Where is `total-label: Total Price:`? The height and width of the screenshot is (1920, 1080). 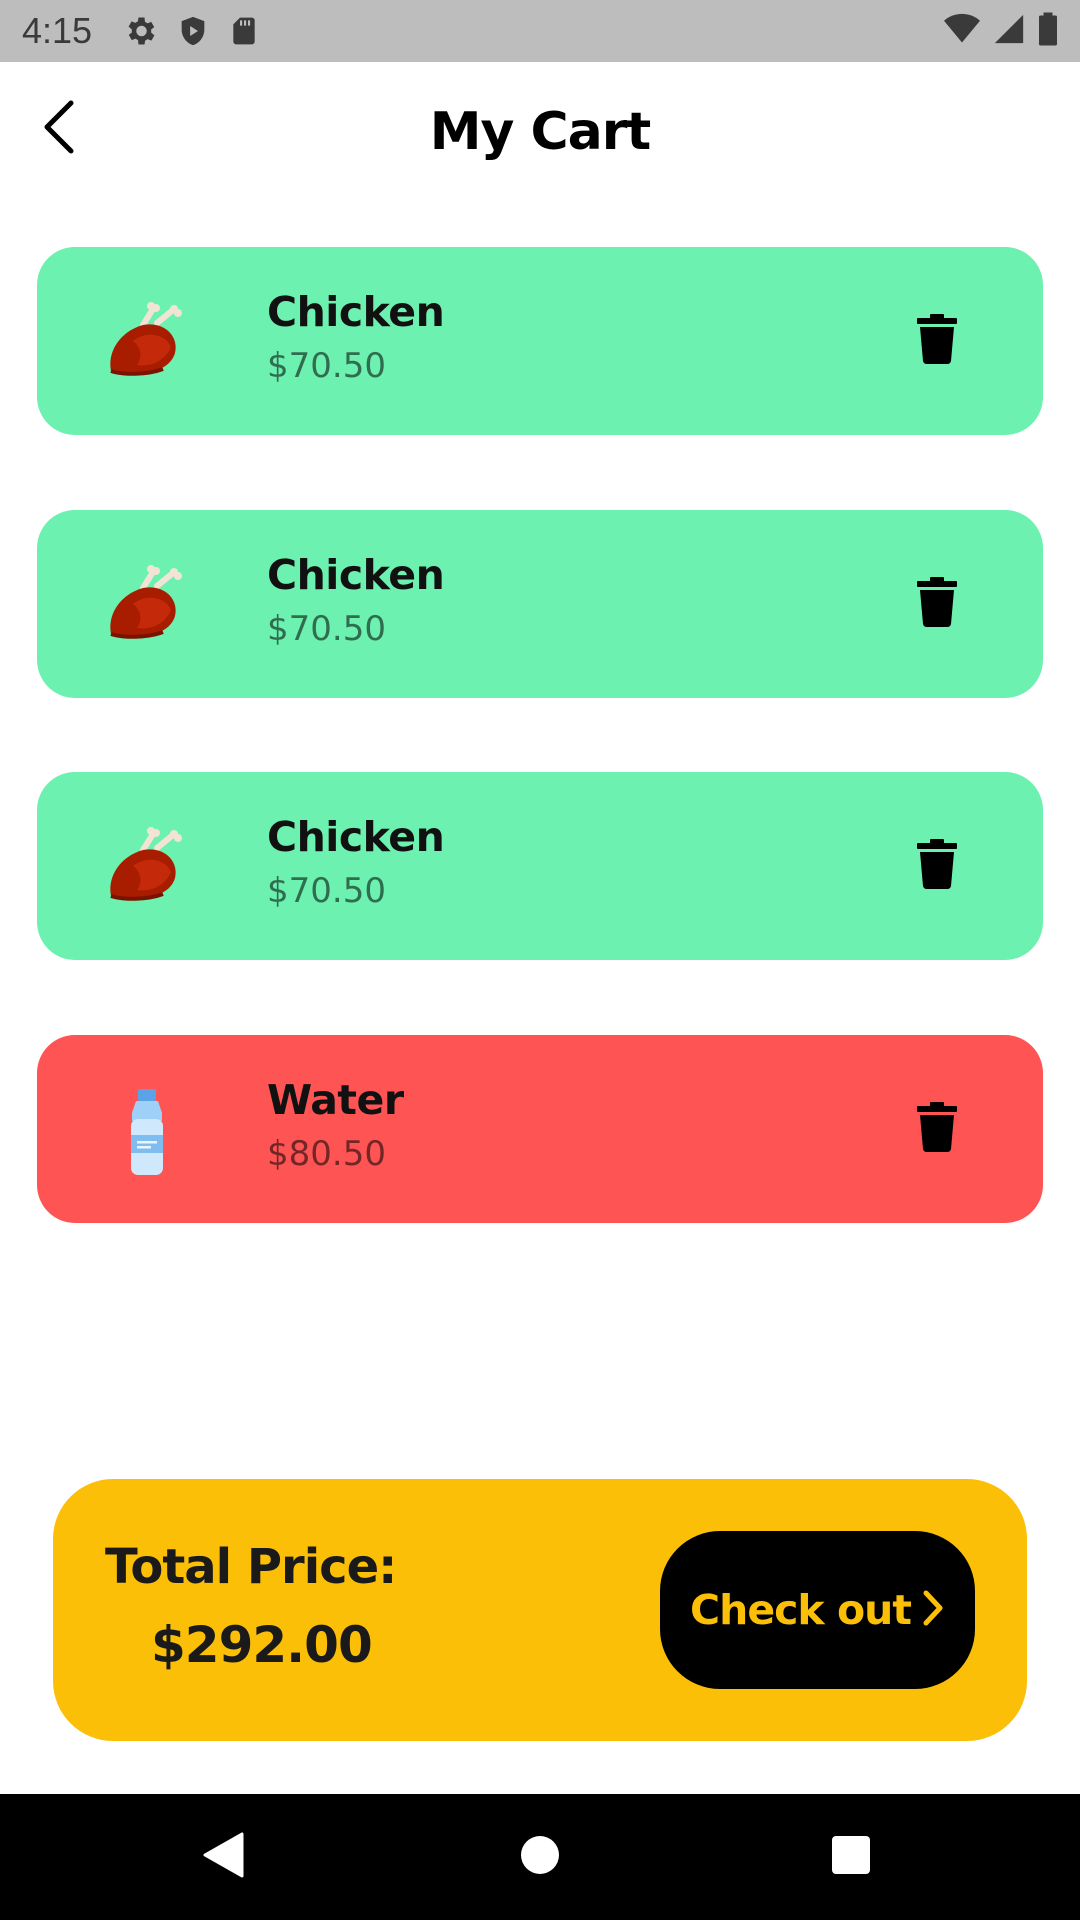
total-label: Total Price: is located at coordinates (251, 1567).